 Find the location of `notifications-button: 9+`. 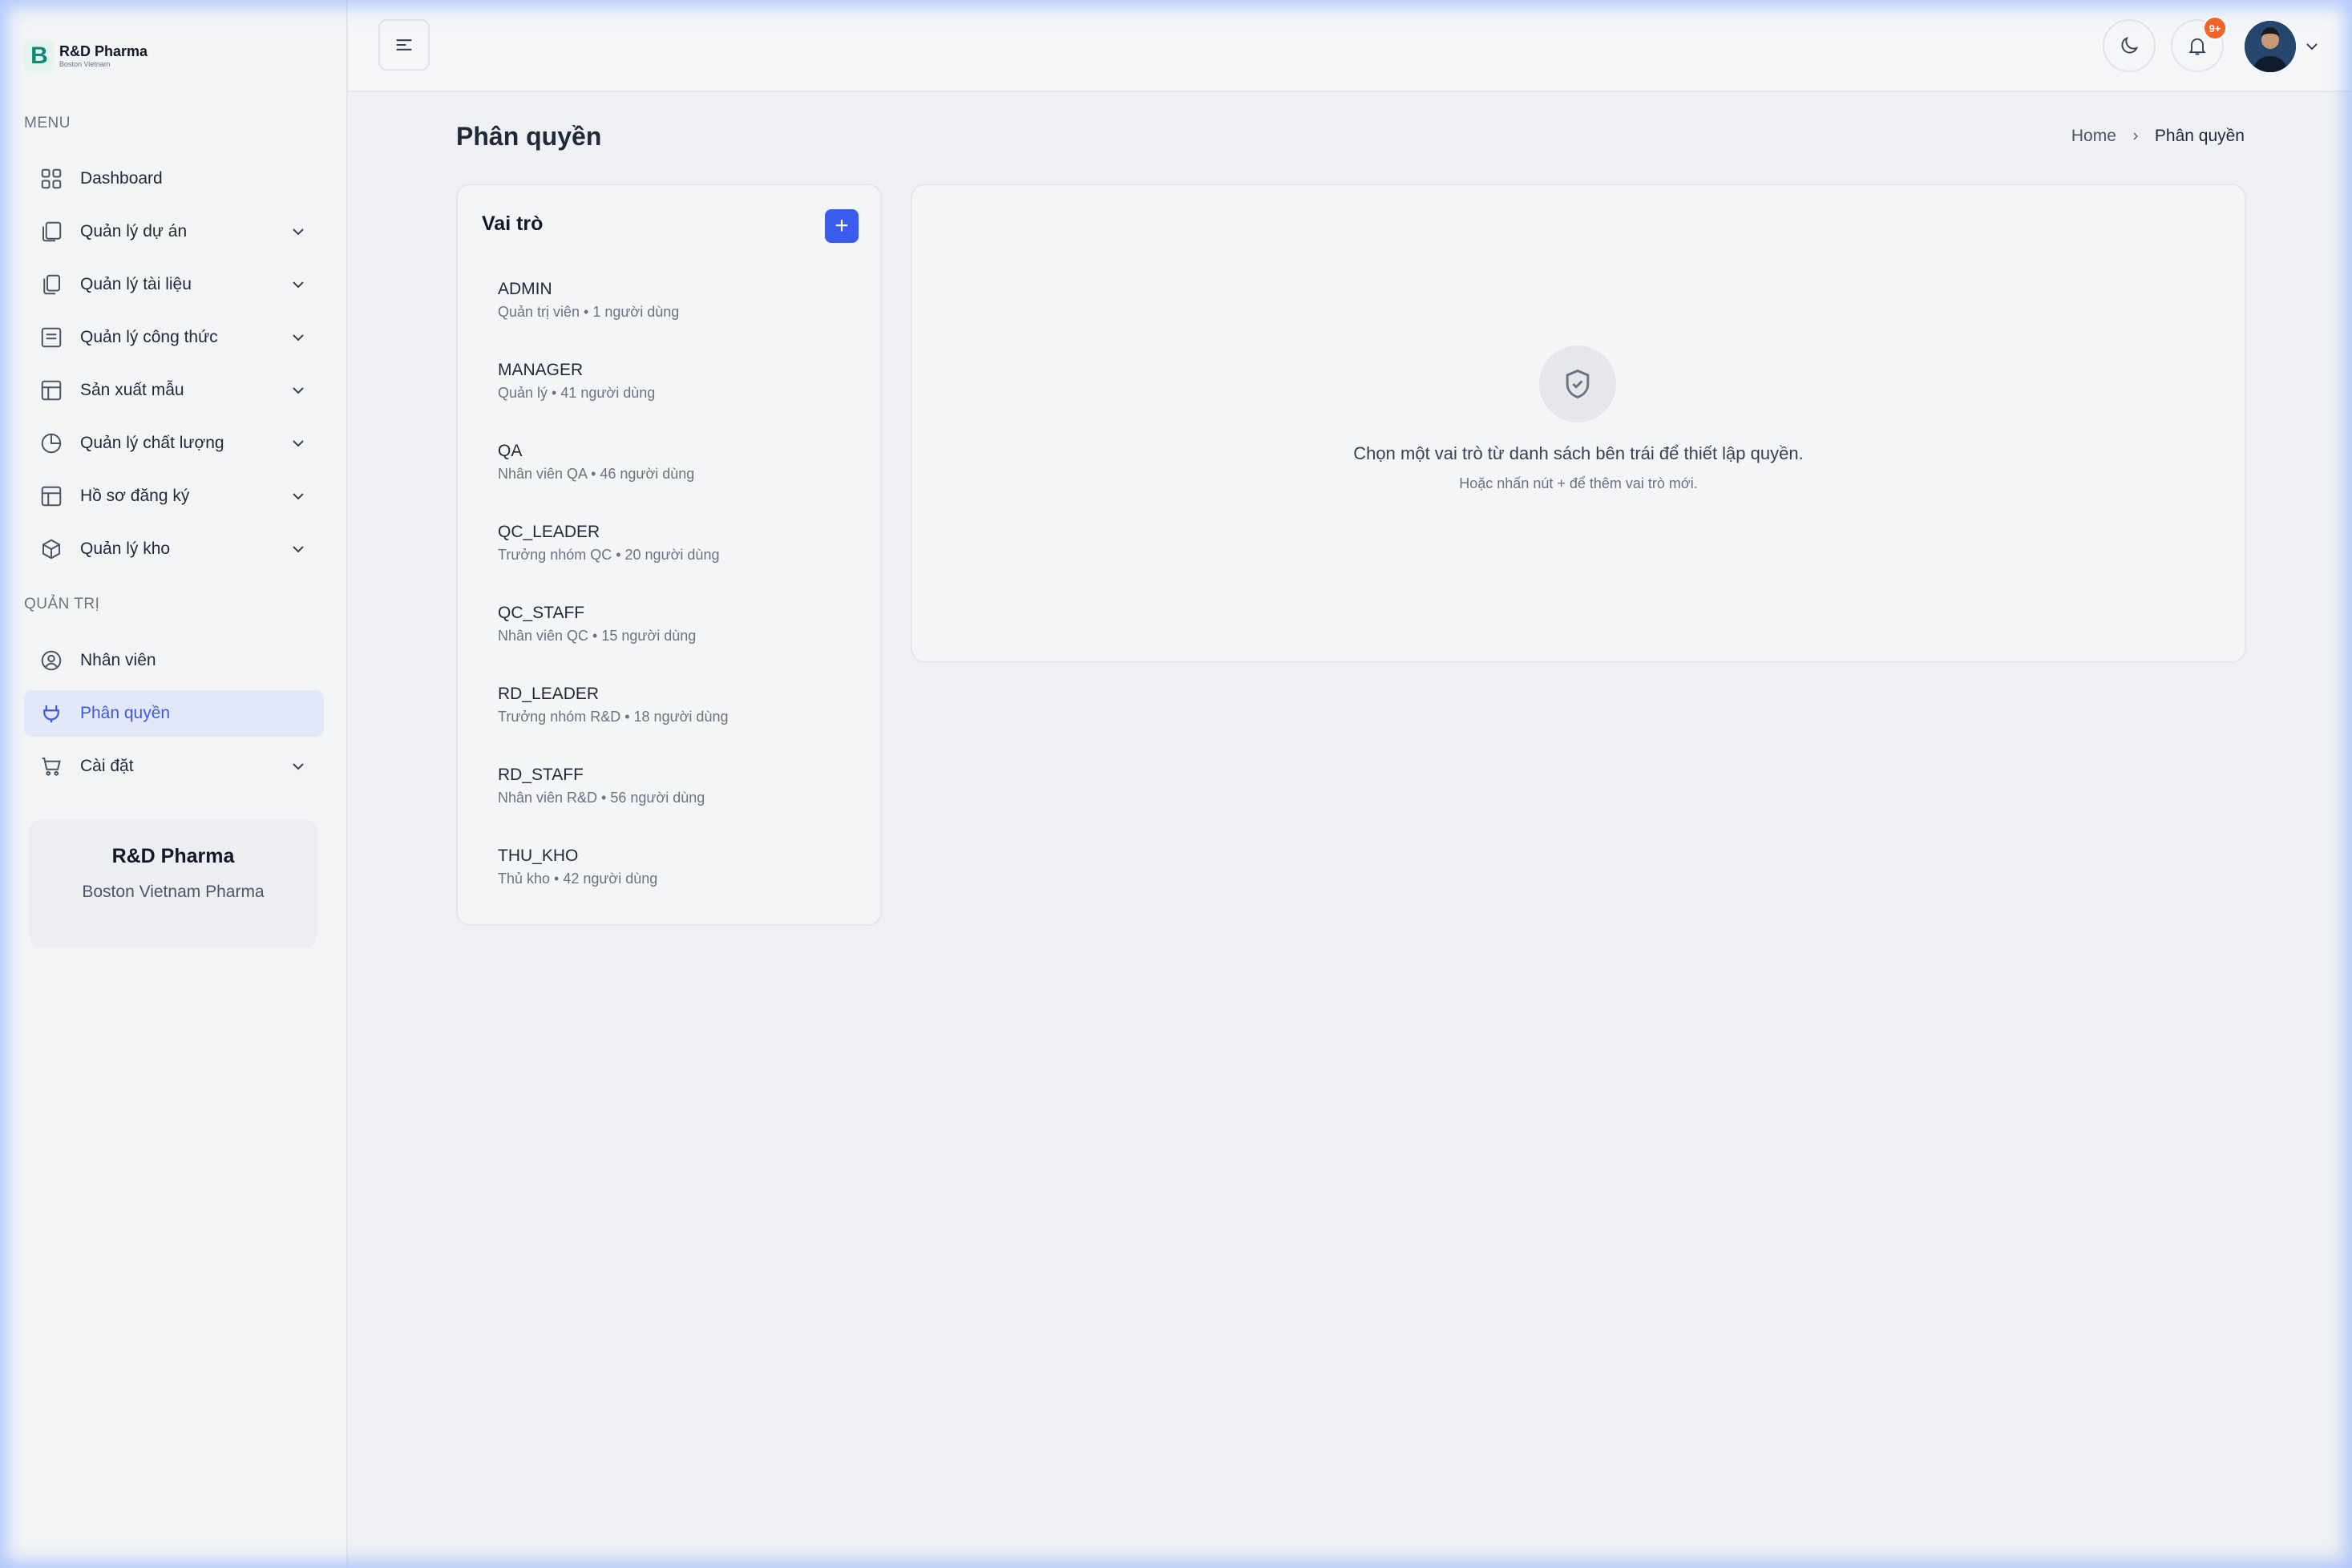

notifications-button: 9+ is located at coordinates (2199, 44).